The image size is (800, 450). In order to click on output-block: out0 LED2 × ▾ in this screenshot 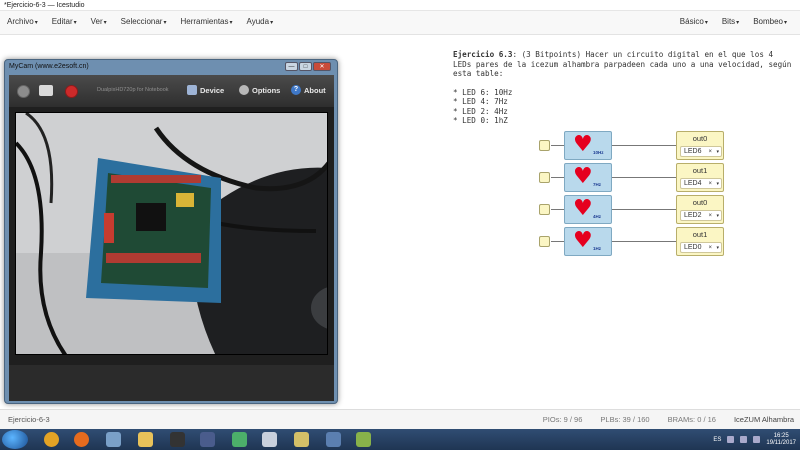, I will do `click(700, 209)`.